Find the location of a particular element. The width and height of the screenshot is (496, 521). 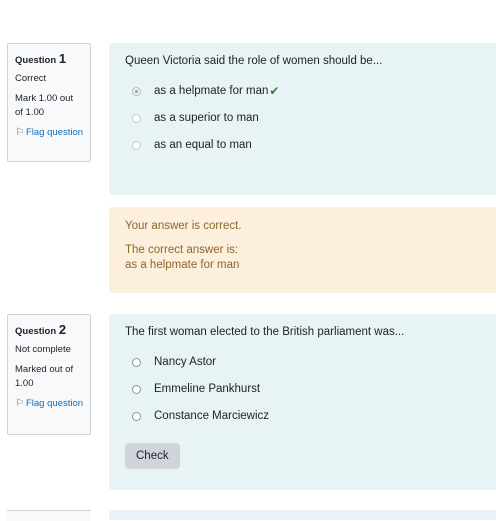

answer-option: as a helpmate for man ✔ is located at coordinates (309, 98).